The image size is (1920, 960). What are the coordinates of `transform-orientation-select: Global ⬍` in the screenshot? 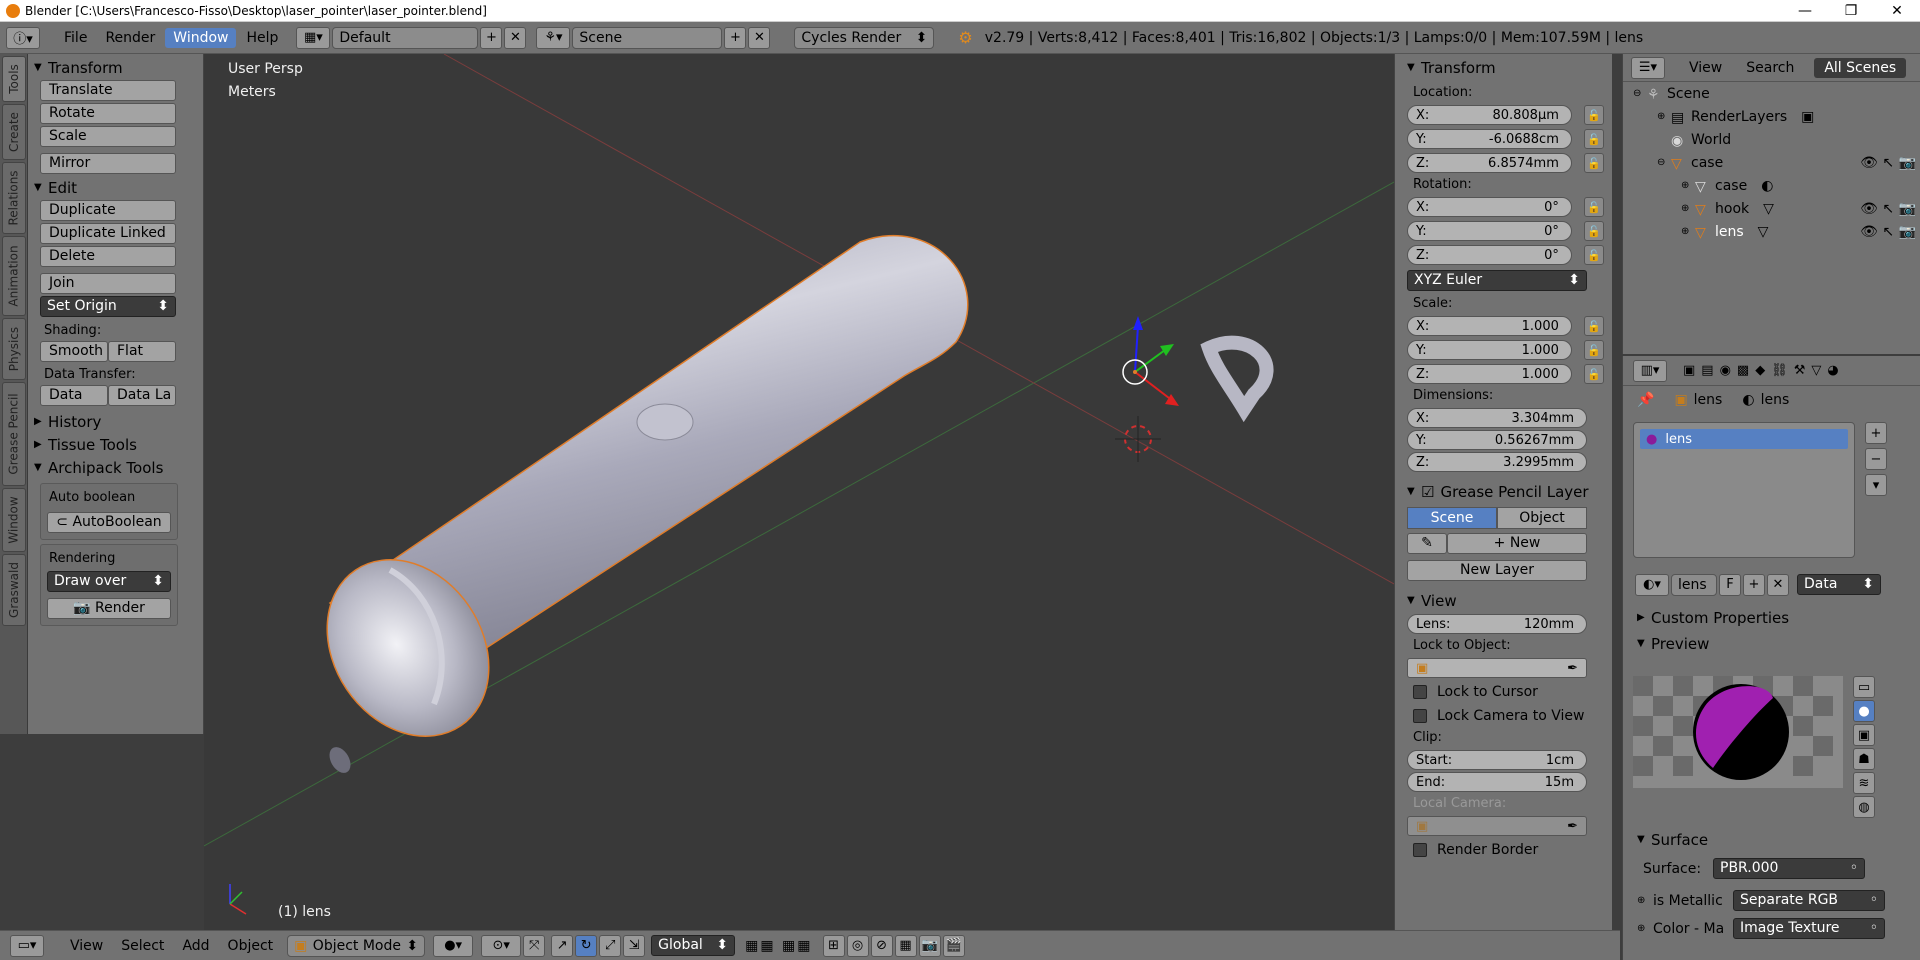 It's located at (693, 945).